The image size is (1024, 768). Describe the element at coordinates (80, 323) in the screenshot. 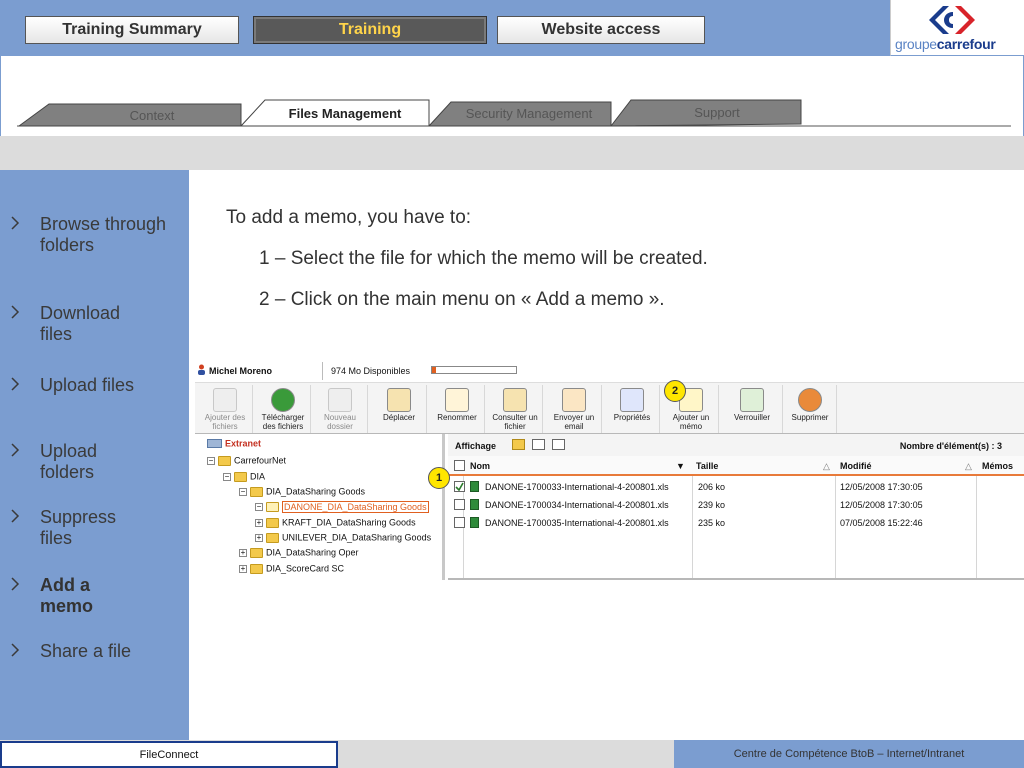

I see `sidebar-item-label: Download files` at that location.